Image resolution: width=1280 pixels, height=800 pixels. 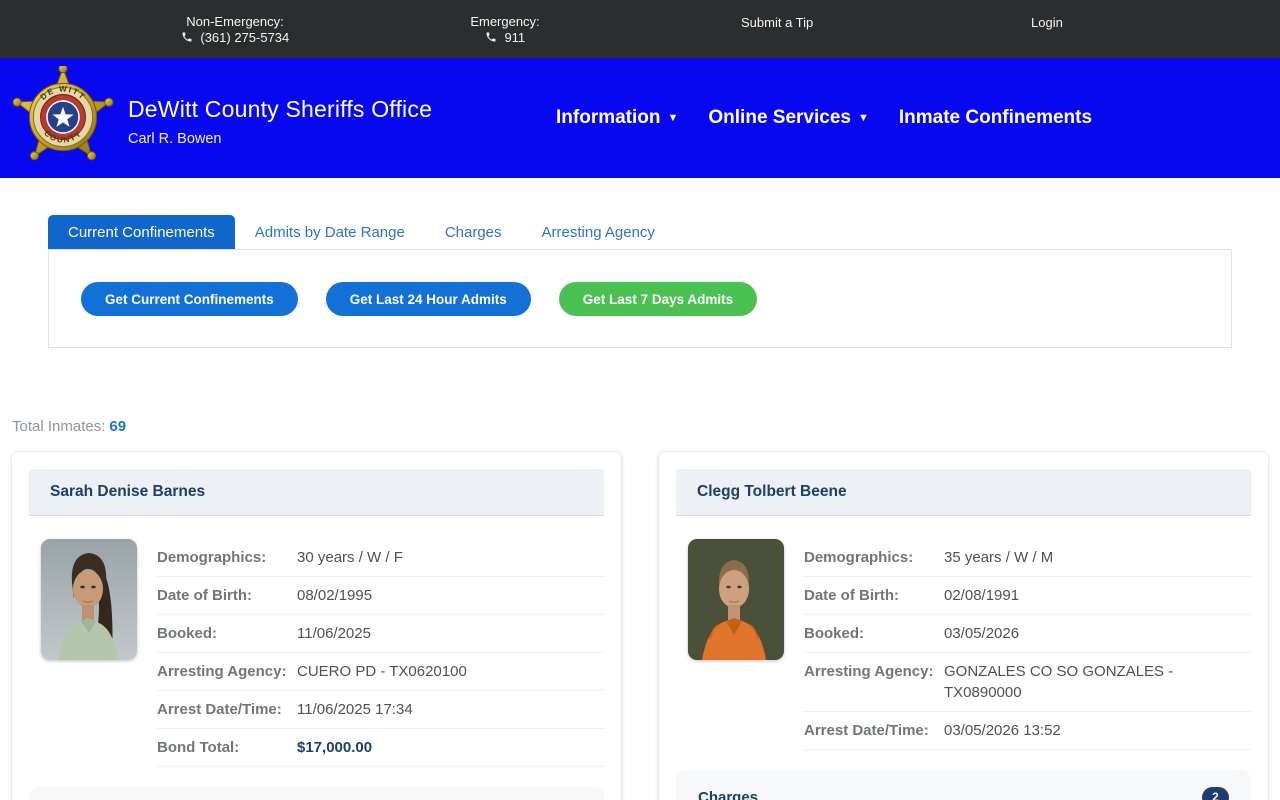 What do you see at coordinates (1027, 731) in the screenshot?
I see `detail-row: Arrest Date/Time: 03/05/2026 13:52` at bounding box center [1027, 731].